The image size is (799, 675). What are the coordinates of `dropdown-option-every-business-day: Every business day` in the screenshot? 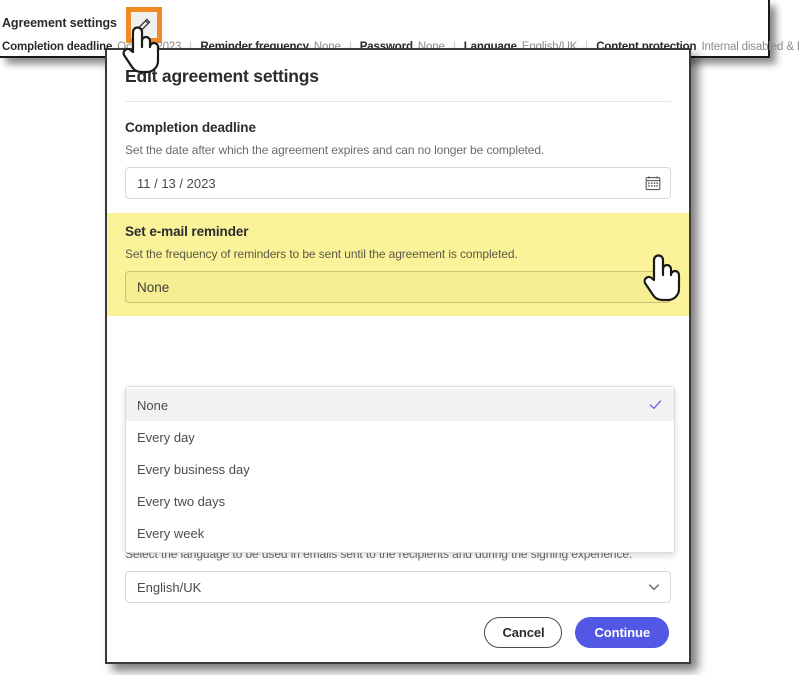 It's located at (400, 469).